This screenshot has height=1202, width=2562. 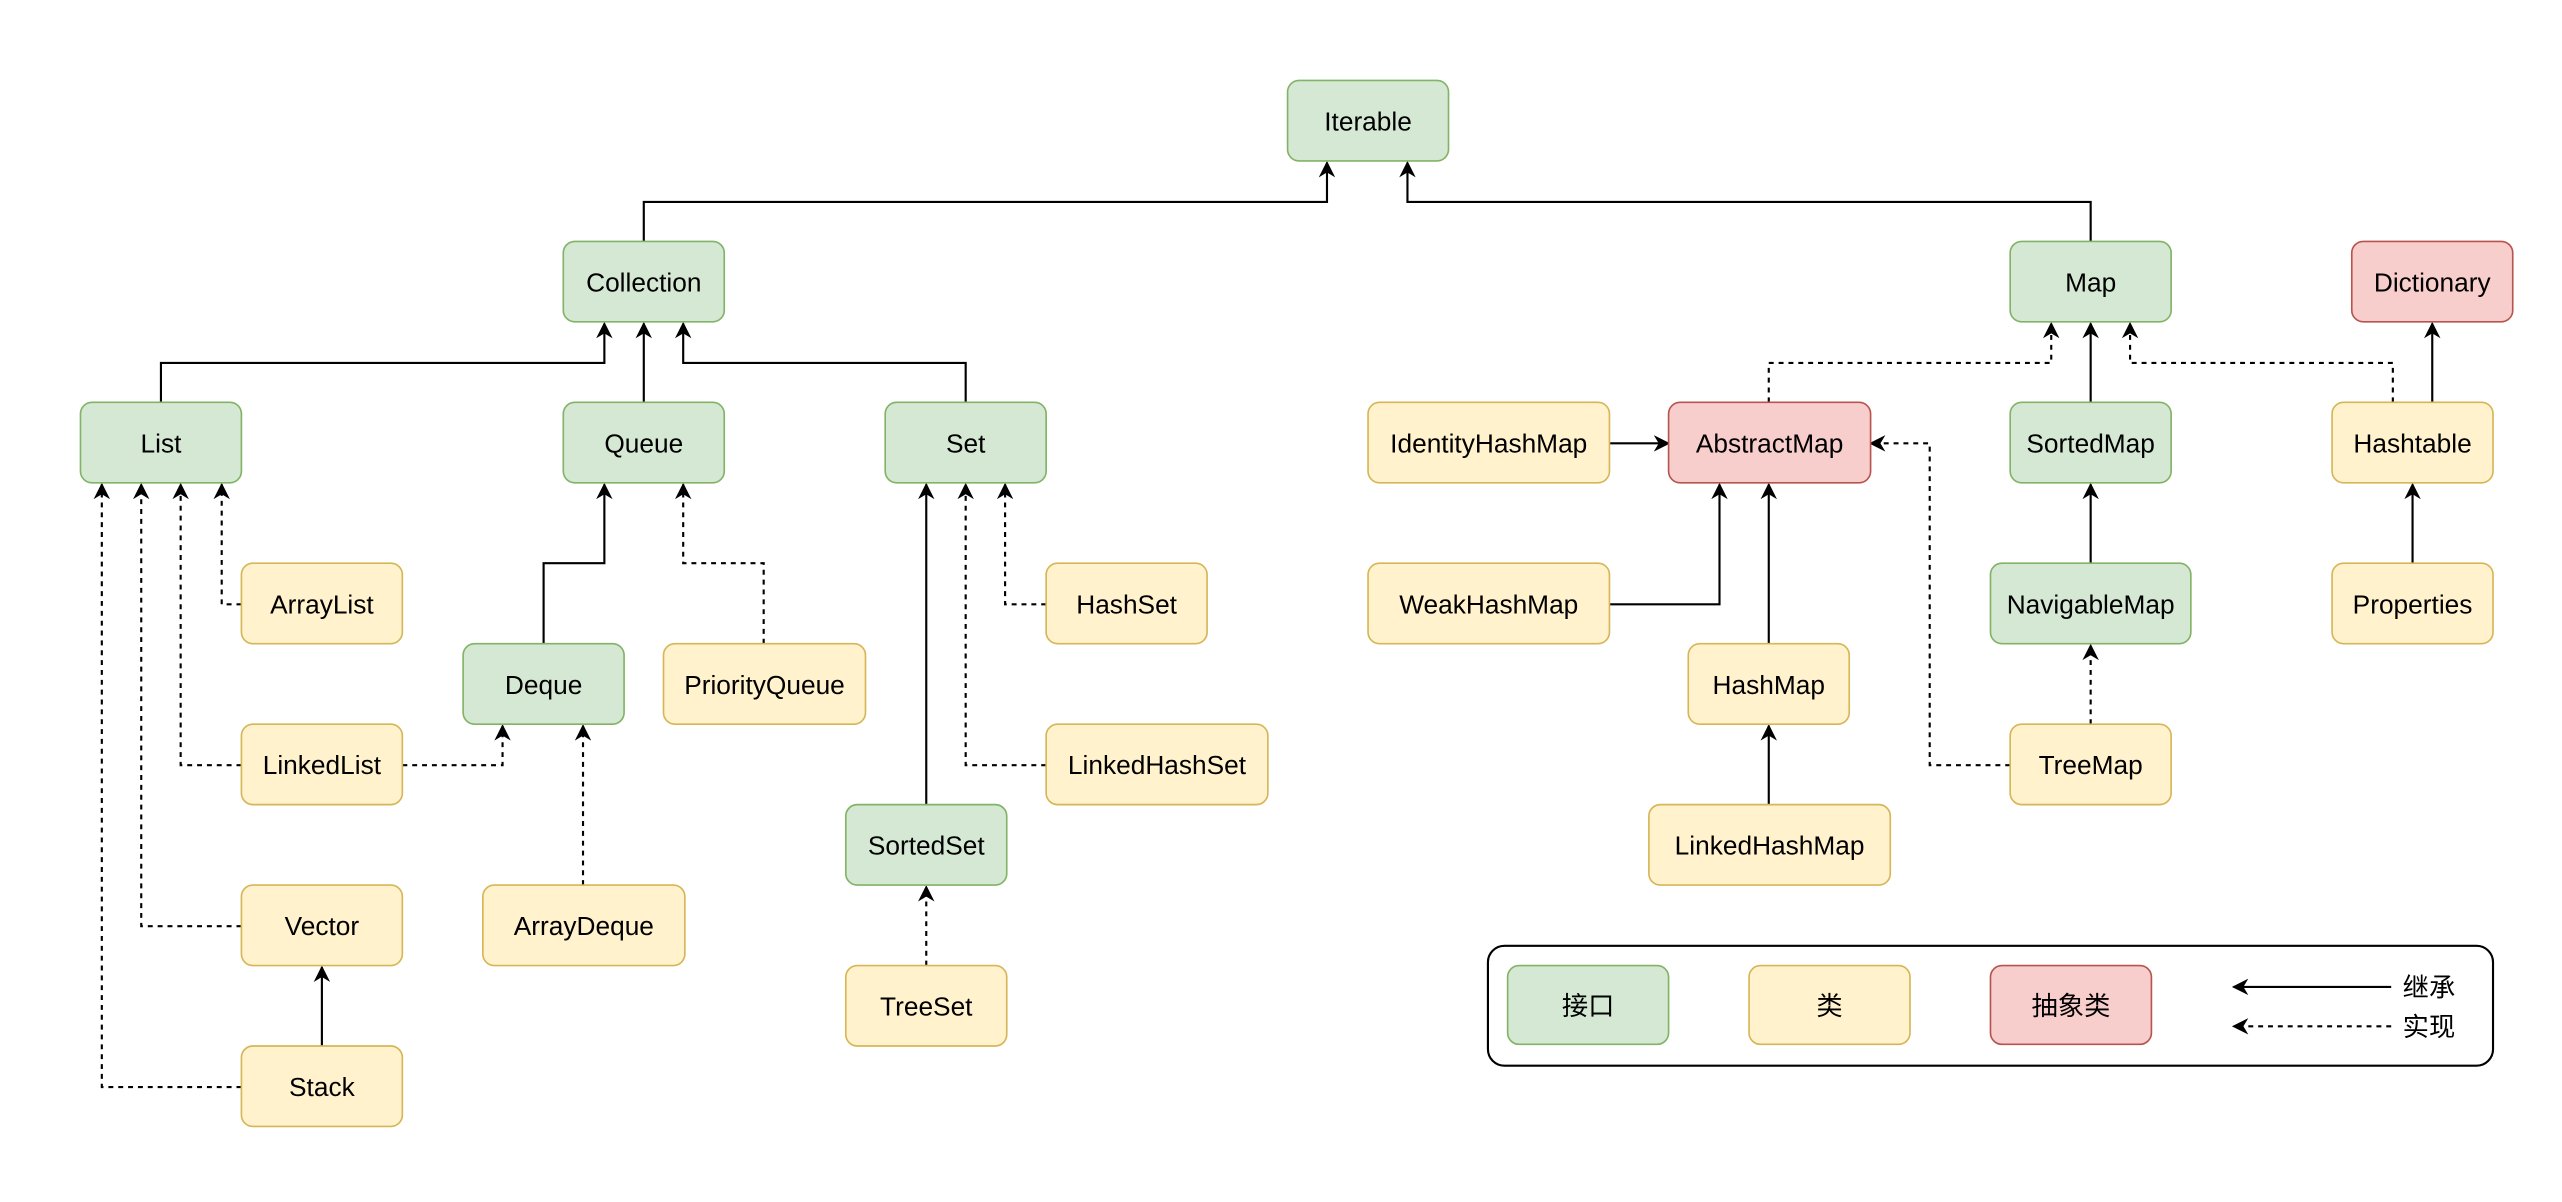 I want to click on node-label: SortedSet, so click(x=927, y=846).